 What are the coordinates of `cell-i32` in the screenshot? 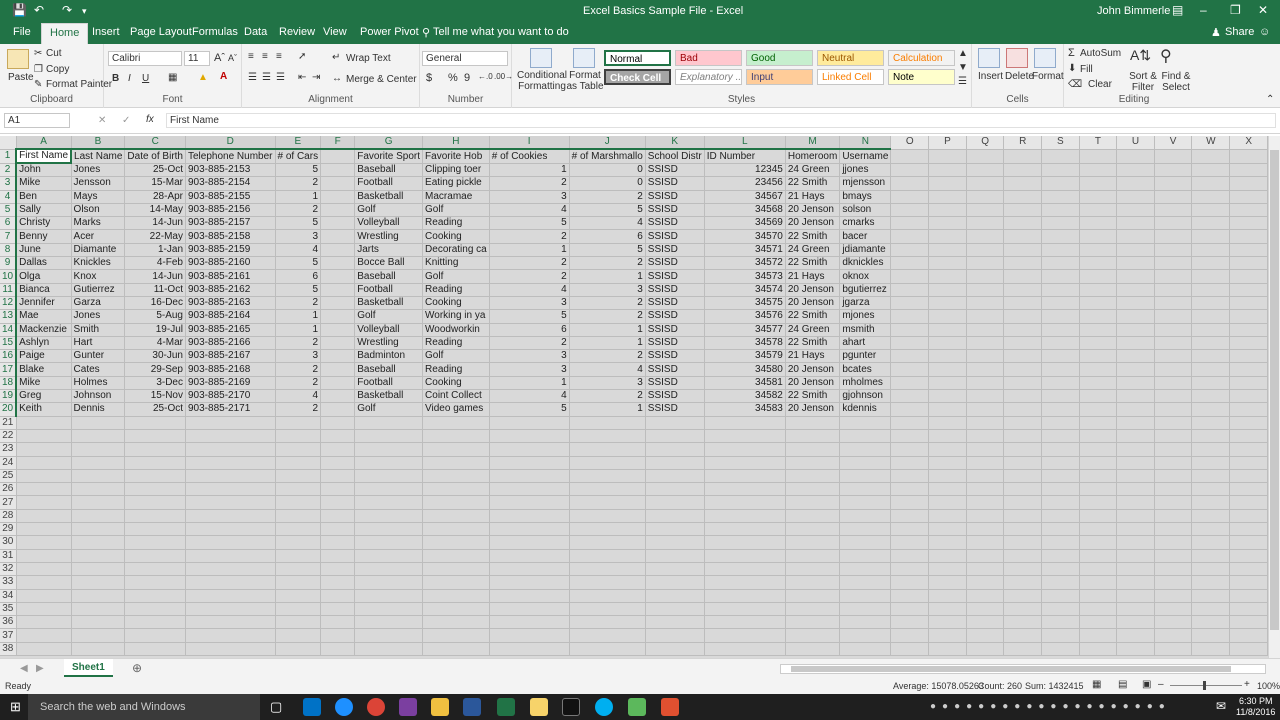 It's located at (529, 569).